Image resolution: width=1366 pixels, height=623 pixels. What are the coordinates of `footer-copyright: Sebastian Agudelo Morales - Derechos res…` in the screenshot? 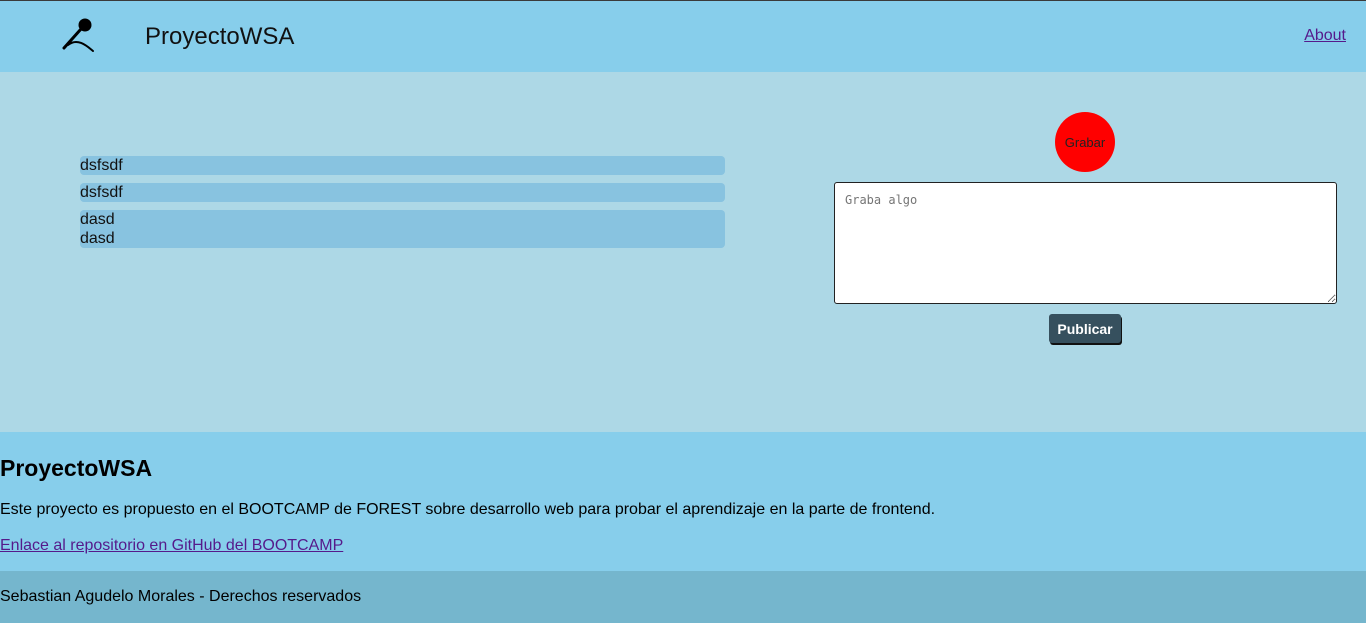 It's located at (181, 596).